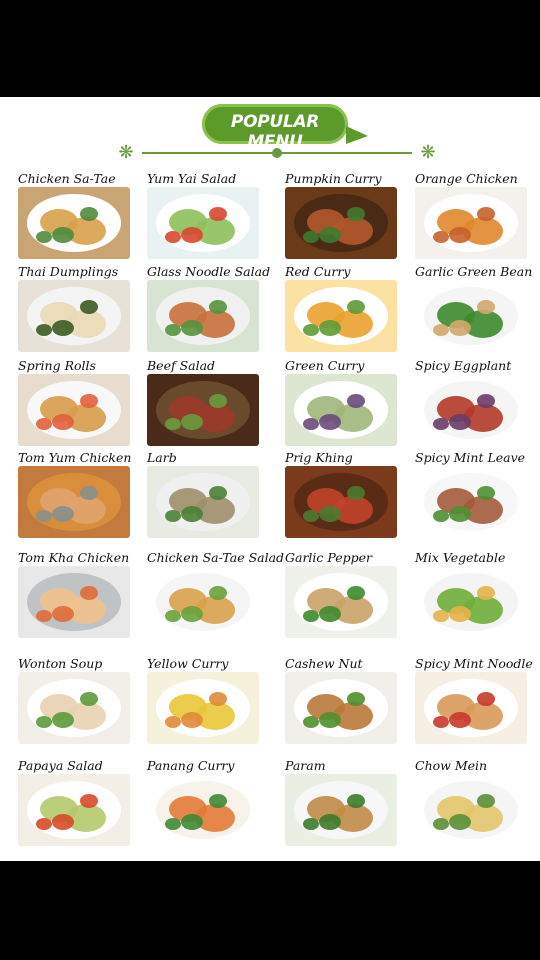 The height and width of the screenshot is (960, 540). What do you see at coordinates (305, 765) in the screenshot?
I see `menu-item-label: Param` at bounding box center [305, 765].